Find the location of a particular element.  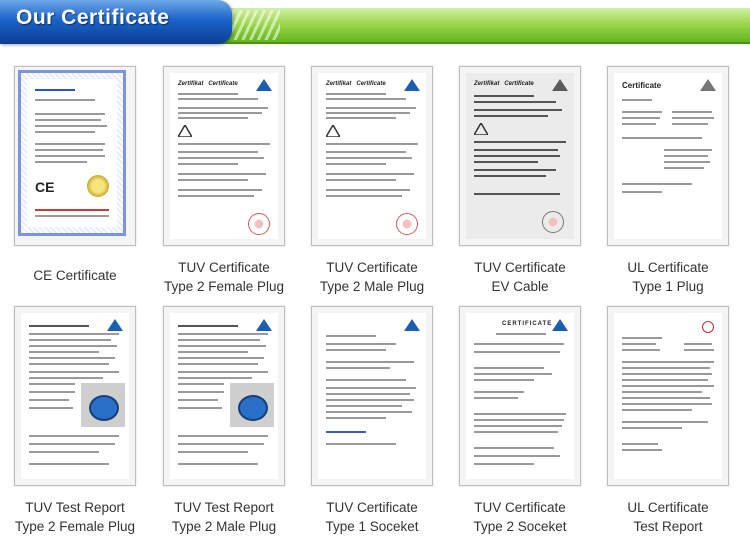

certificate-thumbnail: CE is located at coordinates (75, 156).